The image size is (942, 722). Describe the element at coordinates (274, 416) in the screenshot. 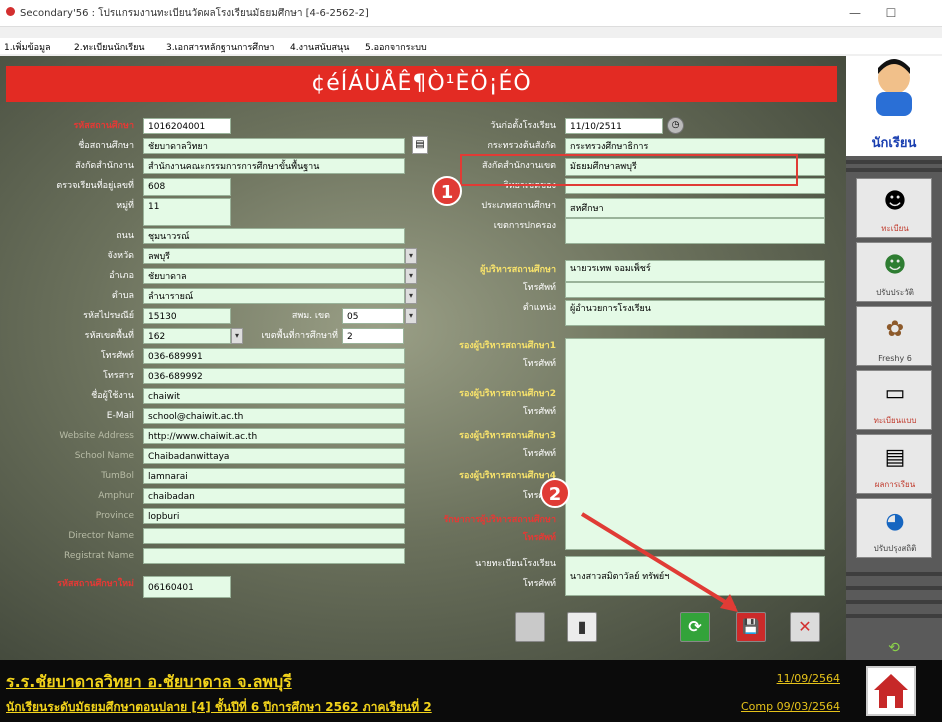

I see `email-field: school@chaiwit.ac.th` at that location.